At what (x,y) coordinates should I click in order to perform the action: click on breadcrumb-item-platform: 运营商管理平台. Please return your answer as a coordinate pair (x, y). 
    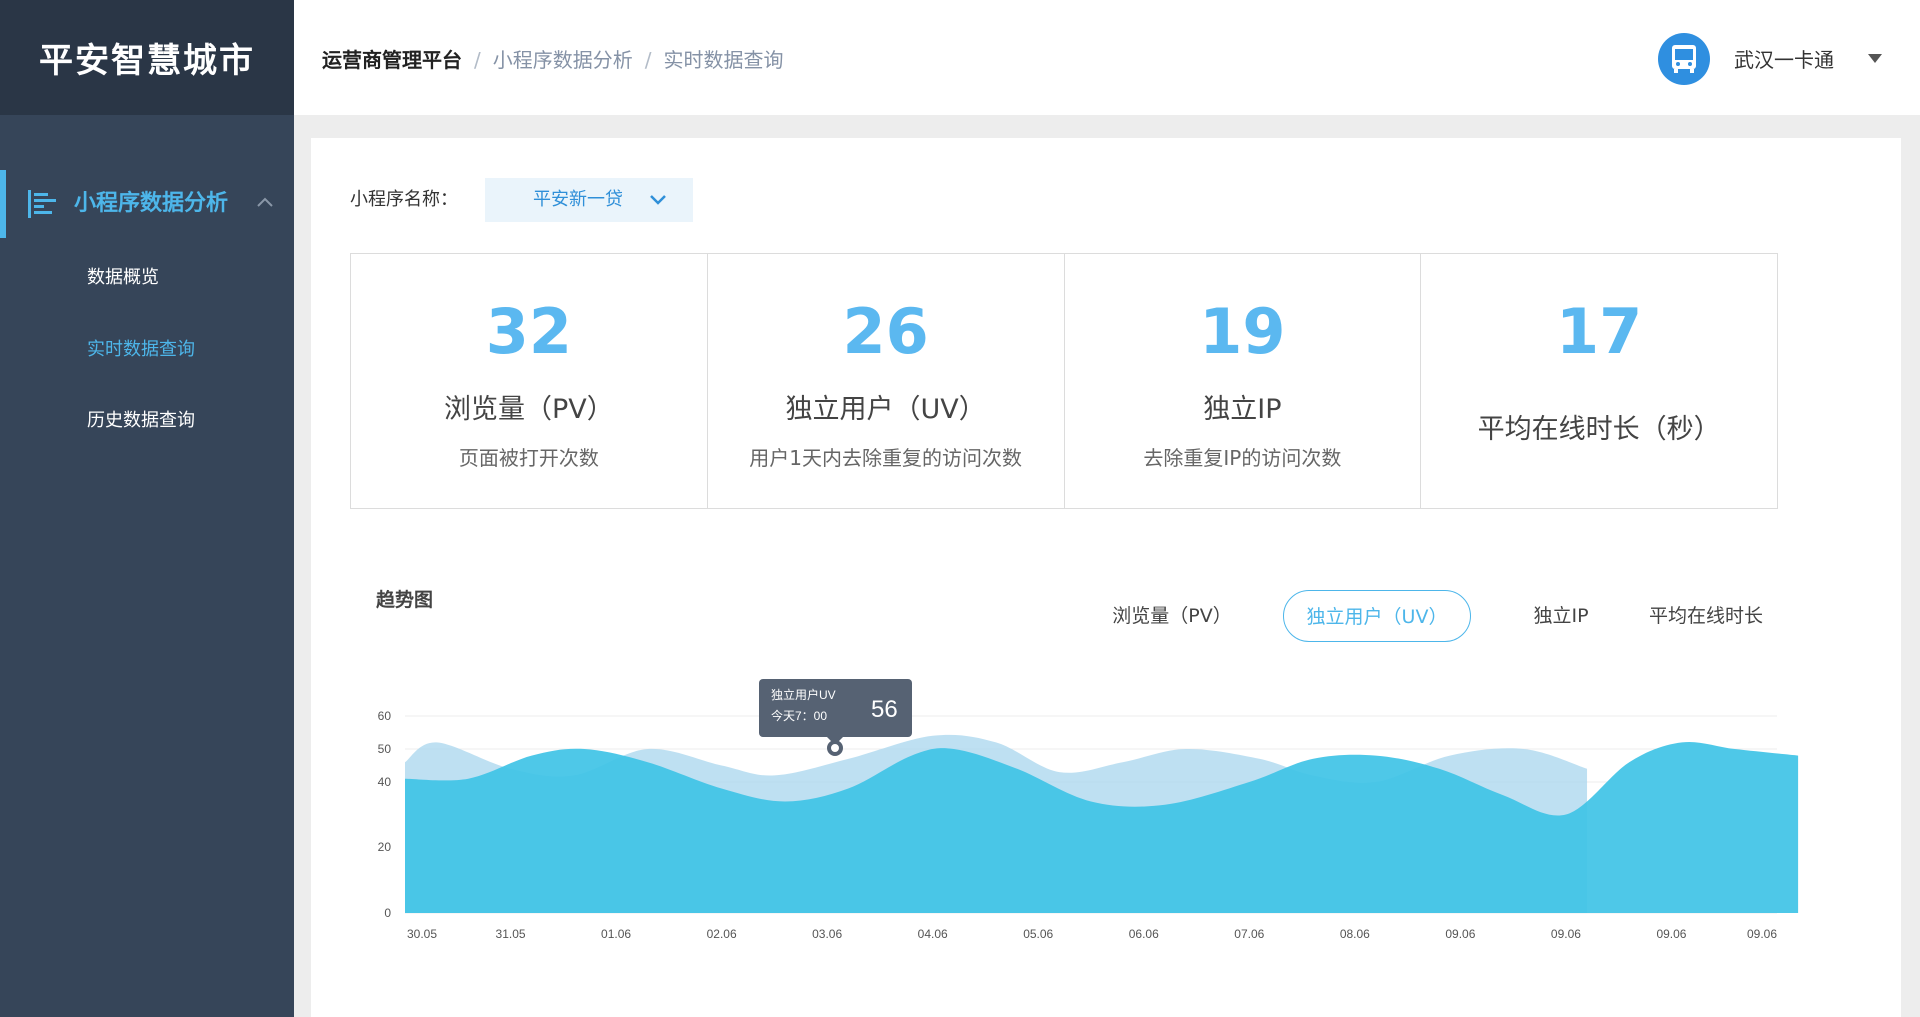
    Looking at the image, I should click on (392, 60).